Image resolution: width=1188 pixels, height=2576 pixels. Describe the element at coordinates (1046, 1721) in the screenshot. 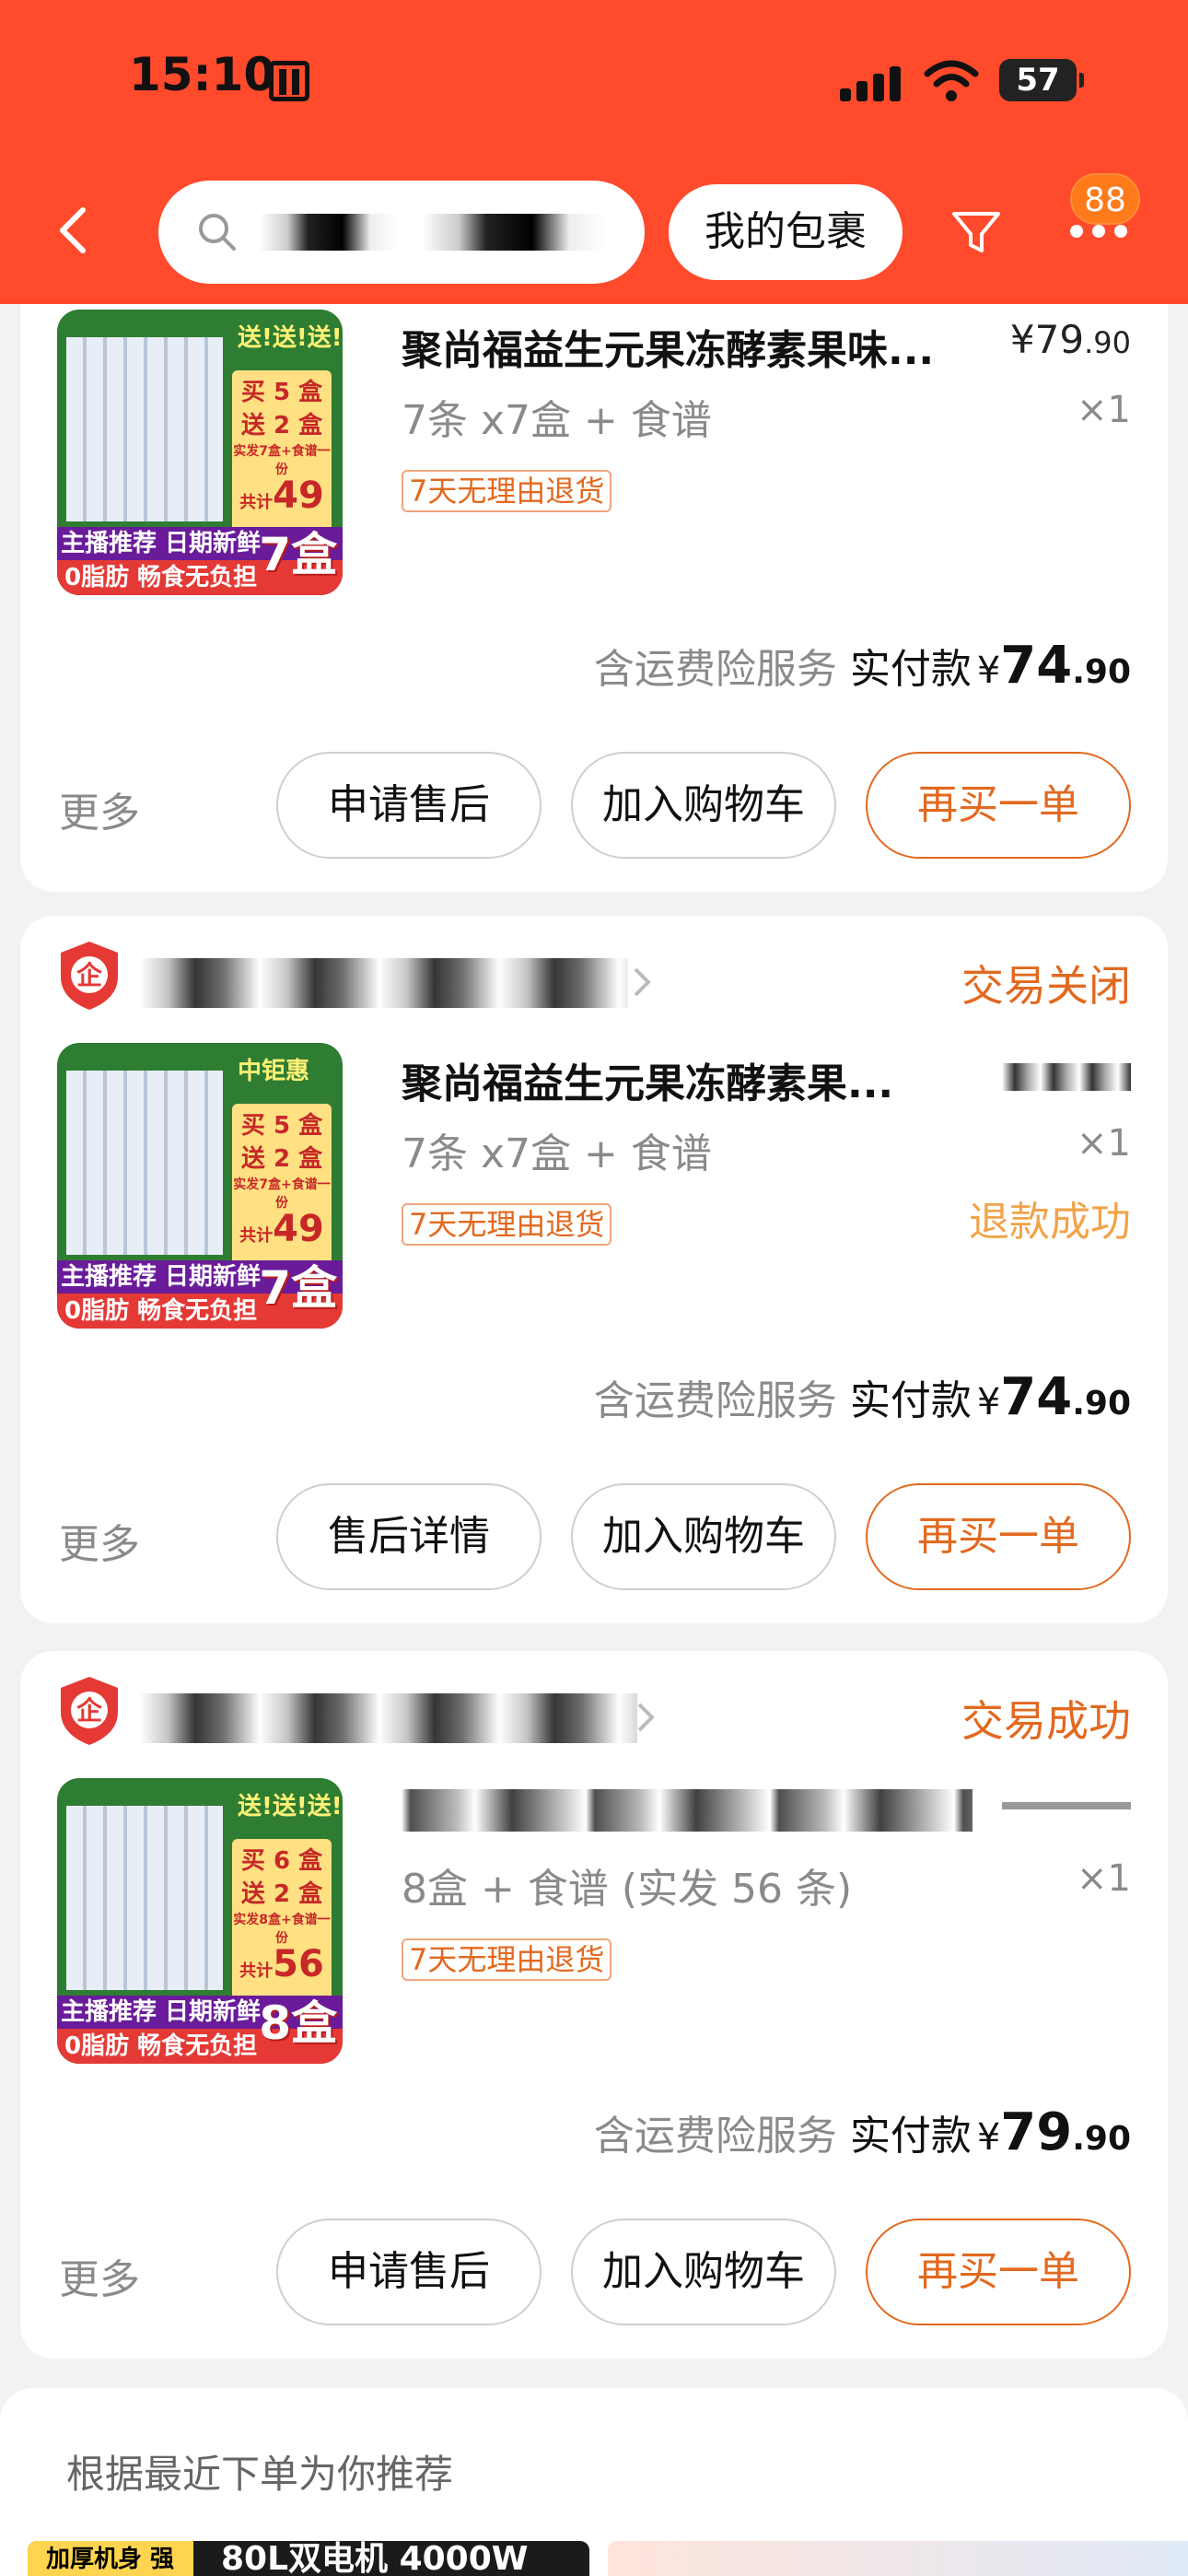

I see `order-status: 交易成功` at that location.